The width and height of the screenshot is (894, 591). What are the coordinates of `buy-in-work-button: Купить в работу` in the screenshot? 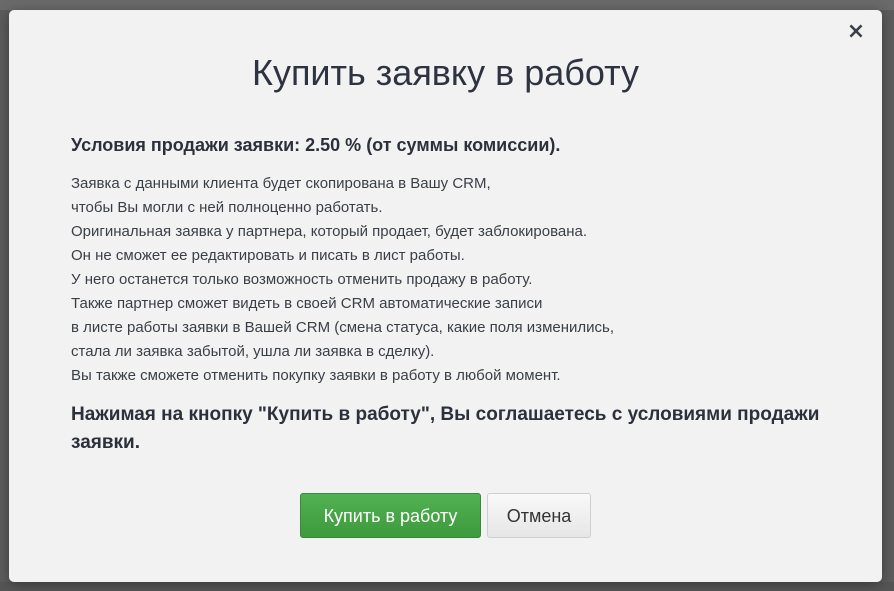 It's located at (390, 515).